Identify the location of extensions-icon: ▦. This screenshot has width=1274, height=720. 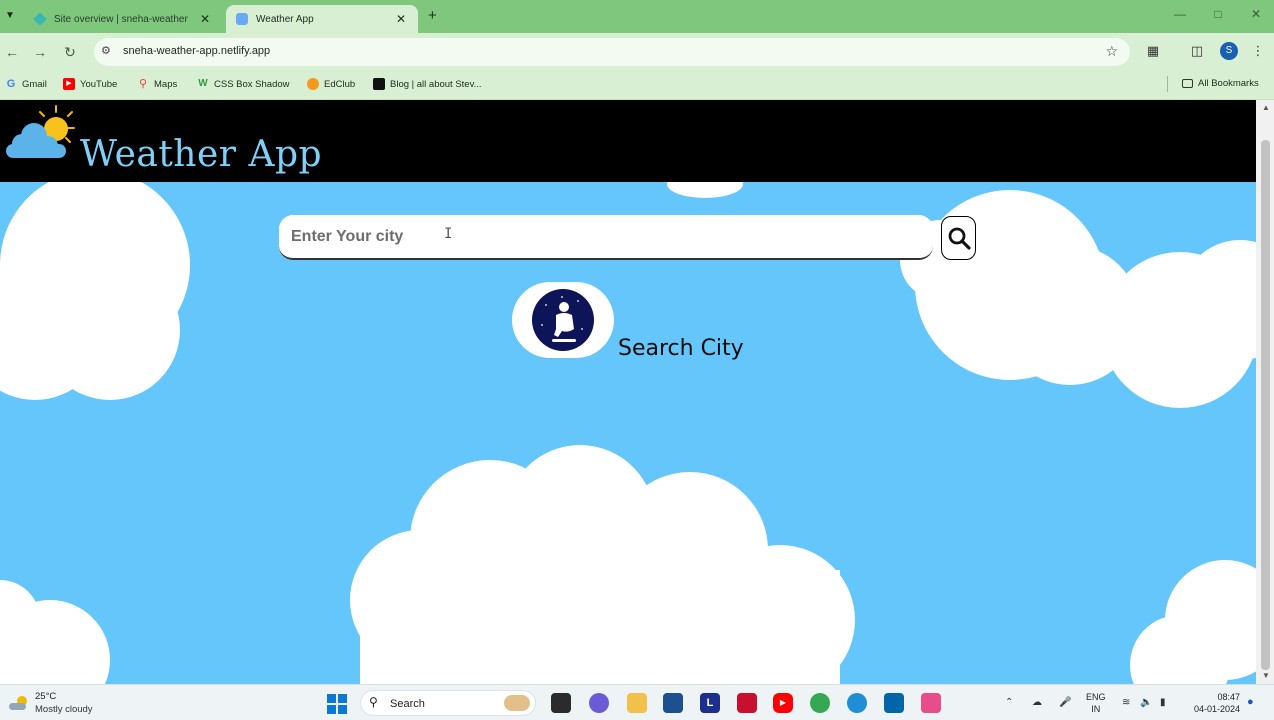
(1153, 51).